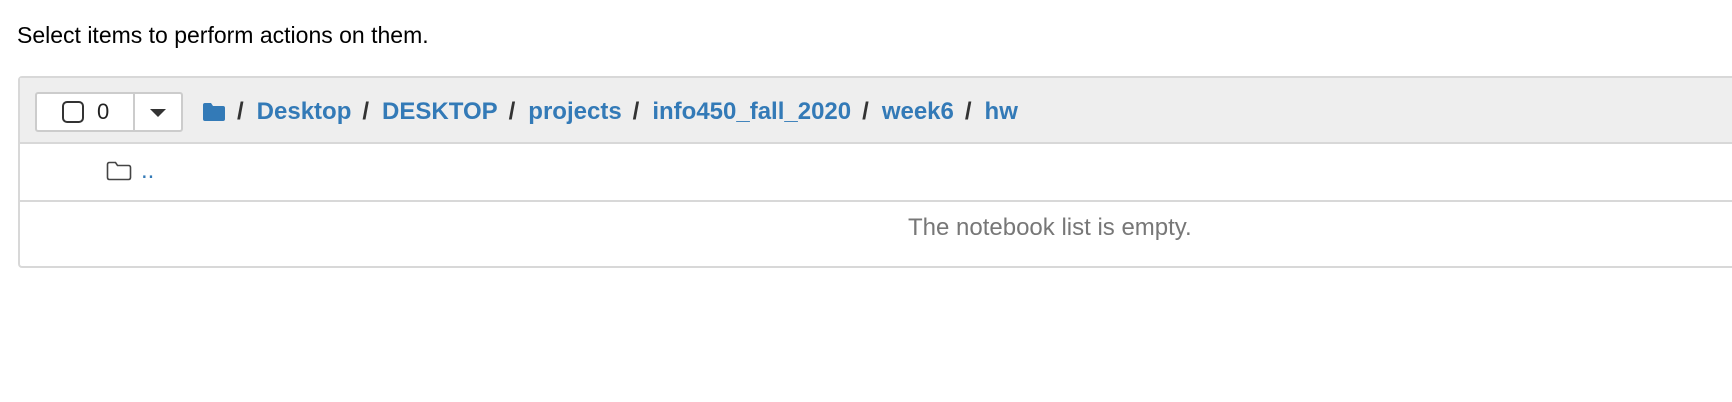  Describe the element at coordinates (103, 111) in the screenshot. I see `selected-count: 0` at that location.